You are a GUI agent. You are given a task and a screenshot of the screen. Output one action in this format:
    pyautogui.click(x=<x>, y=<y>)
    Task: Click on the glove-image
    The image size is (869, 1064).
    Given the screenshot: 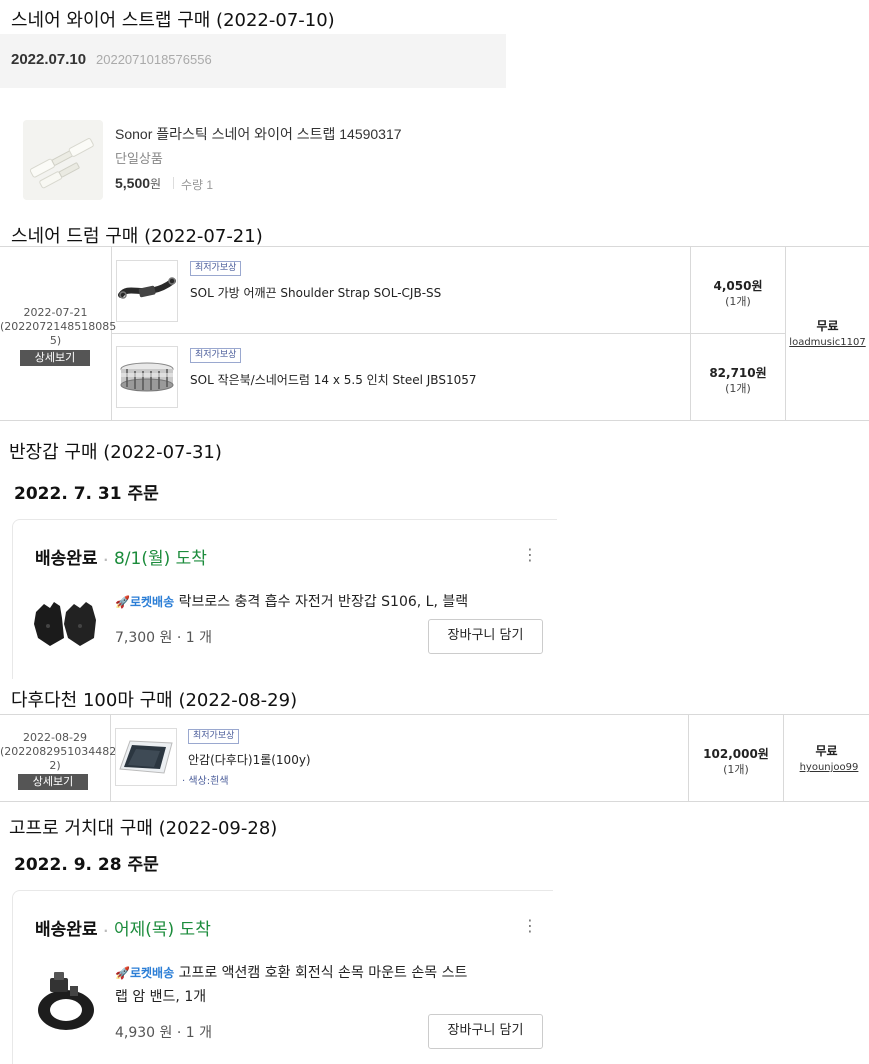 What is the action you would take?
    pyautogui.click(x=65, y=624)
    